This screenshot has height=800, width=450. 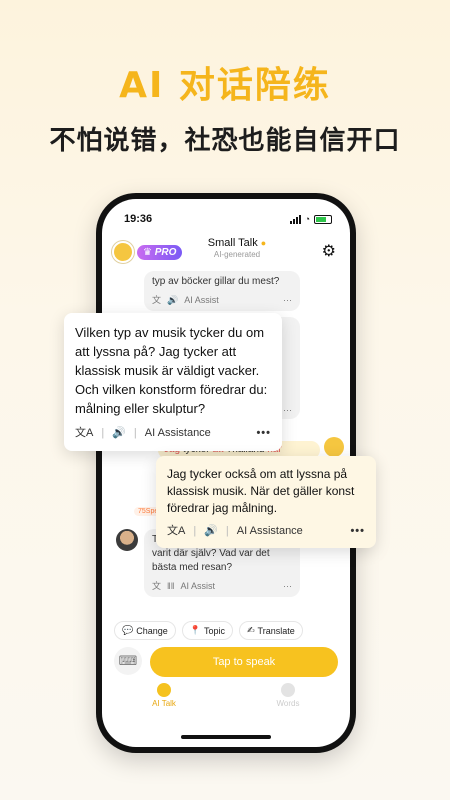 I want to click on home-indicator, so click(x=226, y=737).